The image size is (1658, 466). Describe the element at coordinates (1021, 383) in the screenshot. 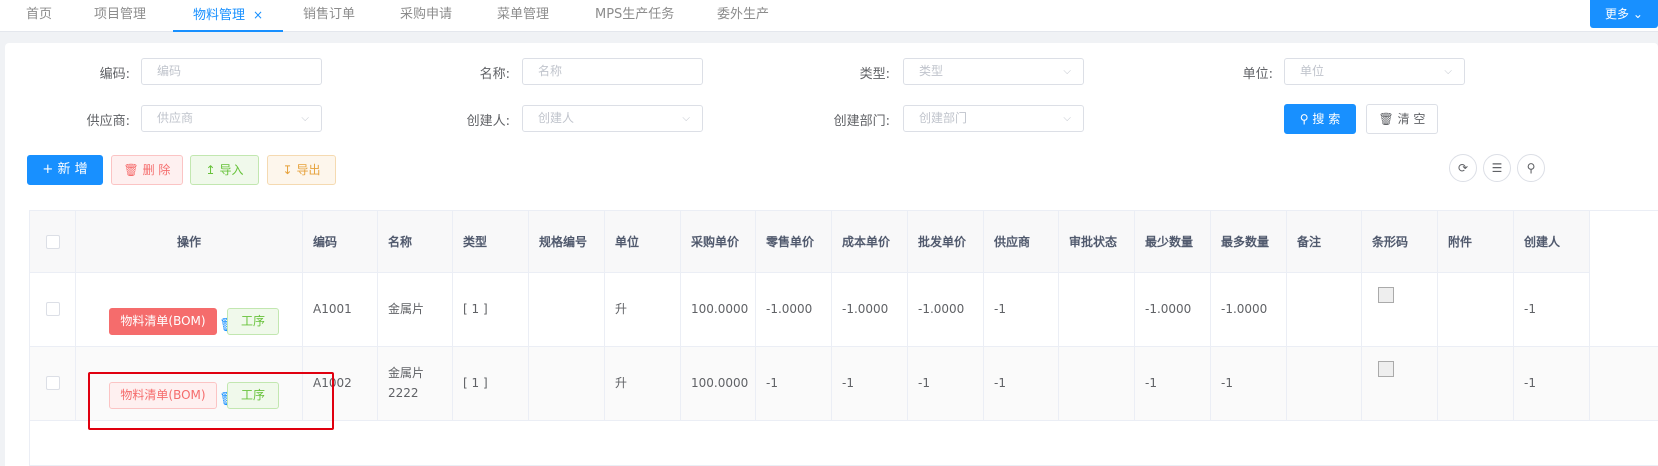

I see `cell-supplier: -1` at that location.